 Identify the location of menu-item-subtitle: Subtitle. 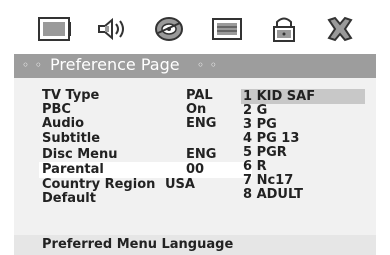
(147, 139).